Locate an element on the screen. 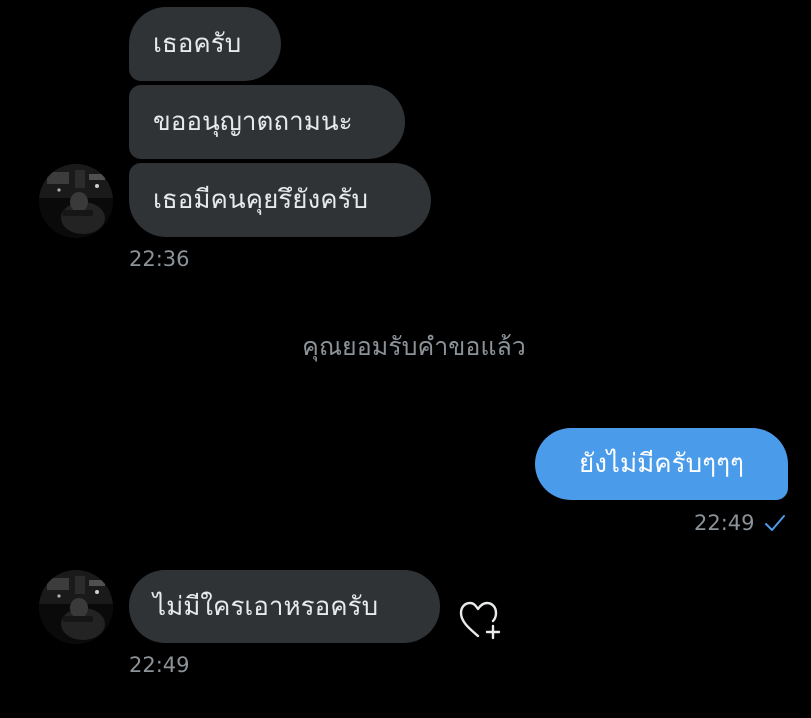 This screenshot has width=811, height=718. message-bubble-incoming: เธอมีคนคุยรึยังครับ is located at coordinates (280, 200).